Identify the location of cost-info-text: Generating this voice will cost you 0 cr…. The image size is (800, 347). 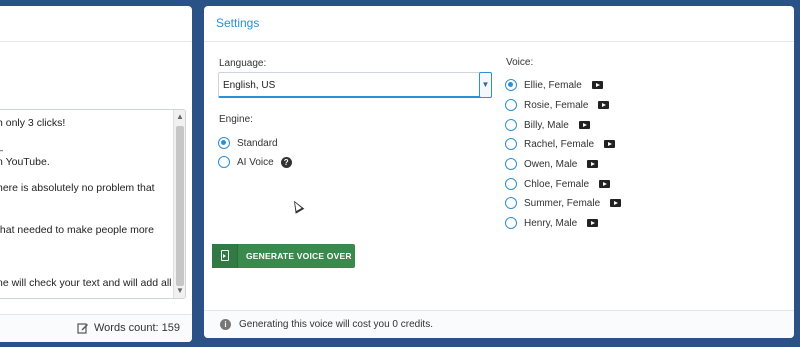
(336, 324).